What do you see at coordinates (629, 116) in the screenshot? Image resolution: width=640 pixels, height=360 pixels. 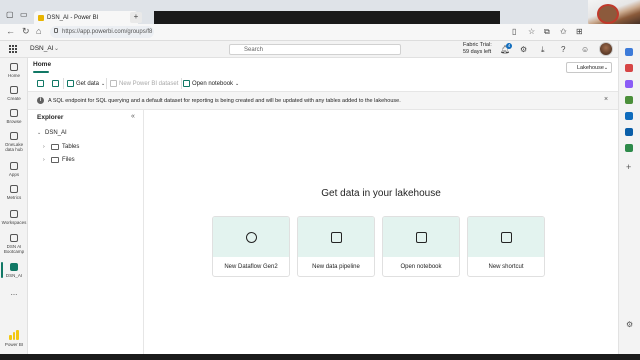 I see `sidebar-office-icon` at bounding box center [629, 116].